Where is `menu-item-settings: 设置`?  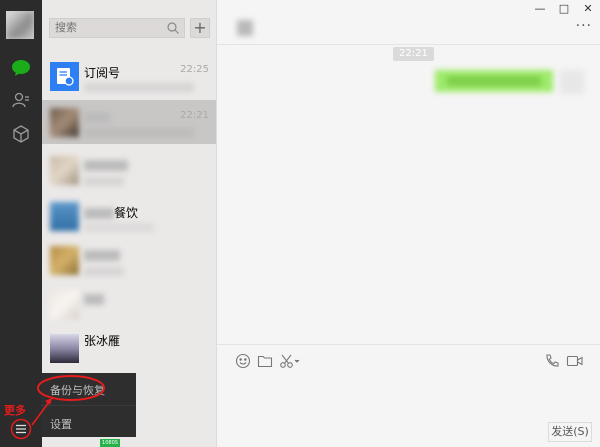
menu-item-settings: 设置 is located at coordinates (88, 422).